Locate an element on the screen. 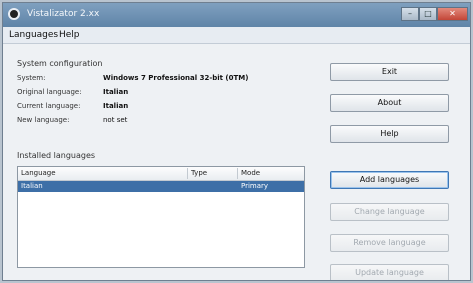 The width and height of the screenshot is (473, 283). exit-button: Exit is located at coordinates (389, 72).